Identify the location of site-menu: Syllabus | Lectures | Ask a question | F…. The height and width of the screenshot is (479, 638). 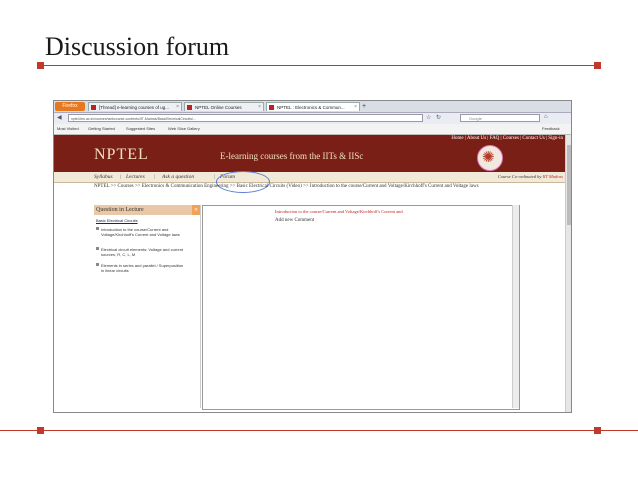
(309, 177).